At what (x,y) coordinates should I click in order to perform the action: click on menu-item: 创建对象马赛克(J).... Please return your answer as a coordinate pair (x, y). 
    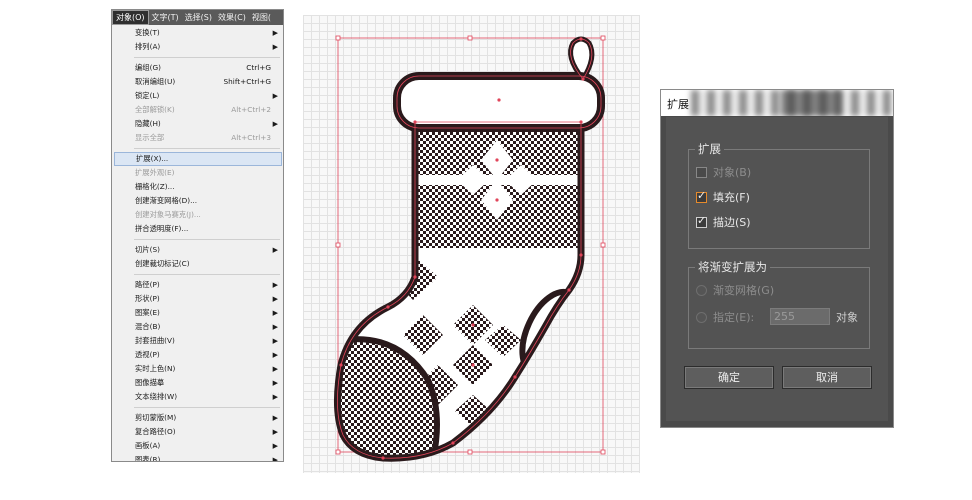
    Looking at the image, I should click on (198, 215).